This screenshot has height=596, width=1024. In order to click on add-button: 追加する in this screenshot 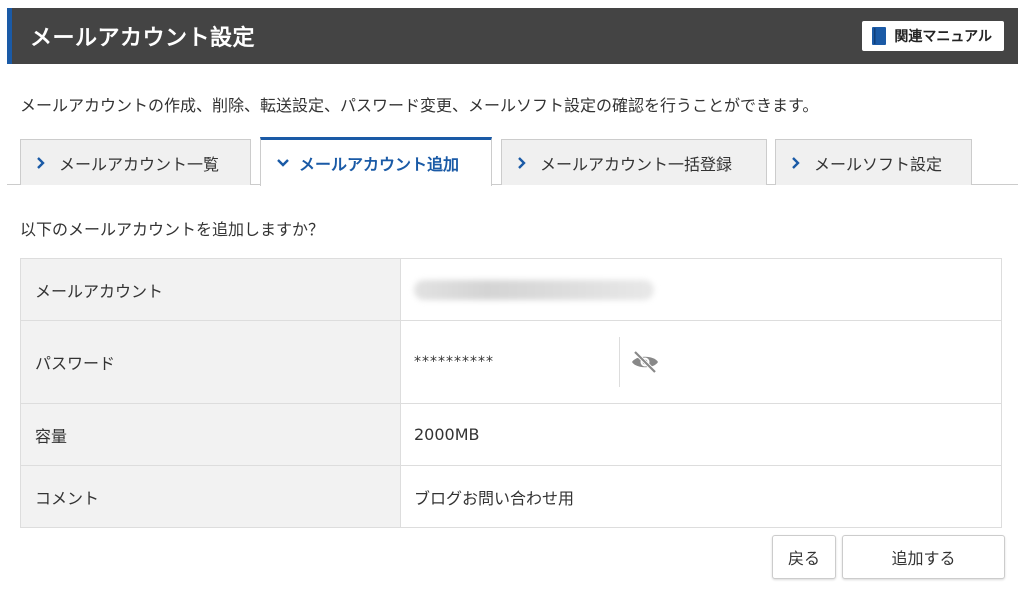, I will do `click(923, 557)`.